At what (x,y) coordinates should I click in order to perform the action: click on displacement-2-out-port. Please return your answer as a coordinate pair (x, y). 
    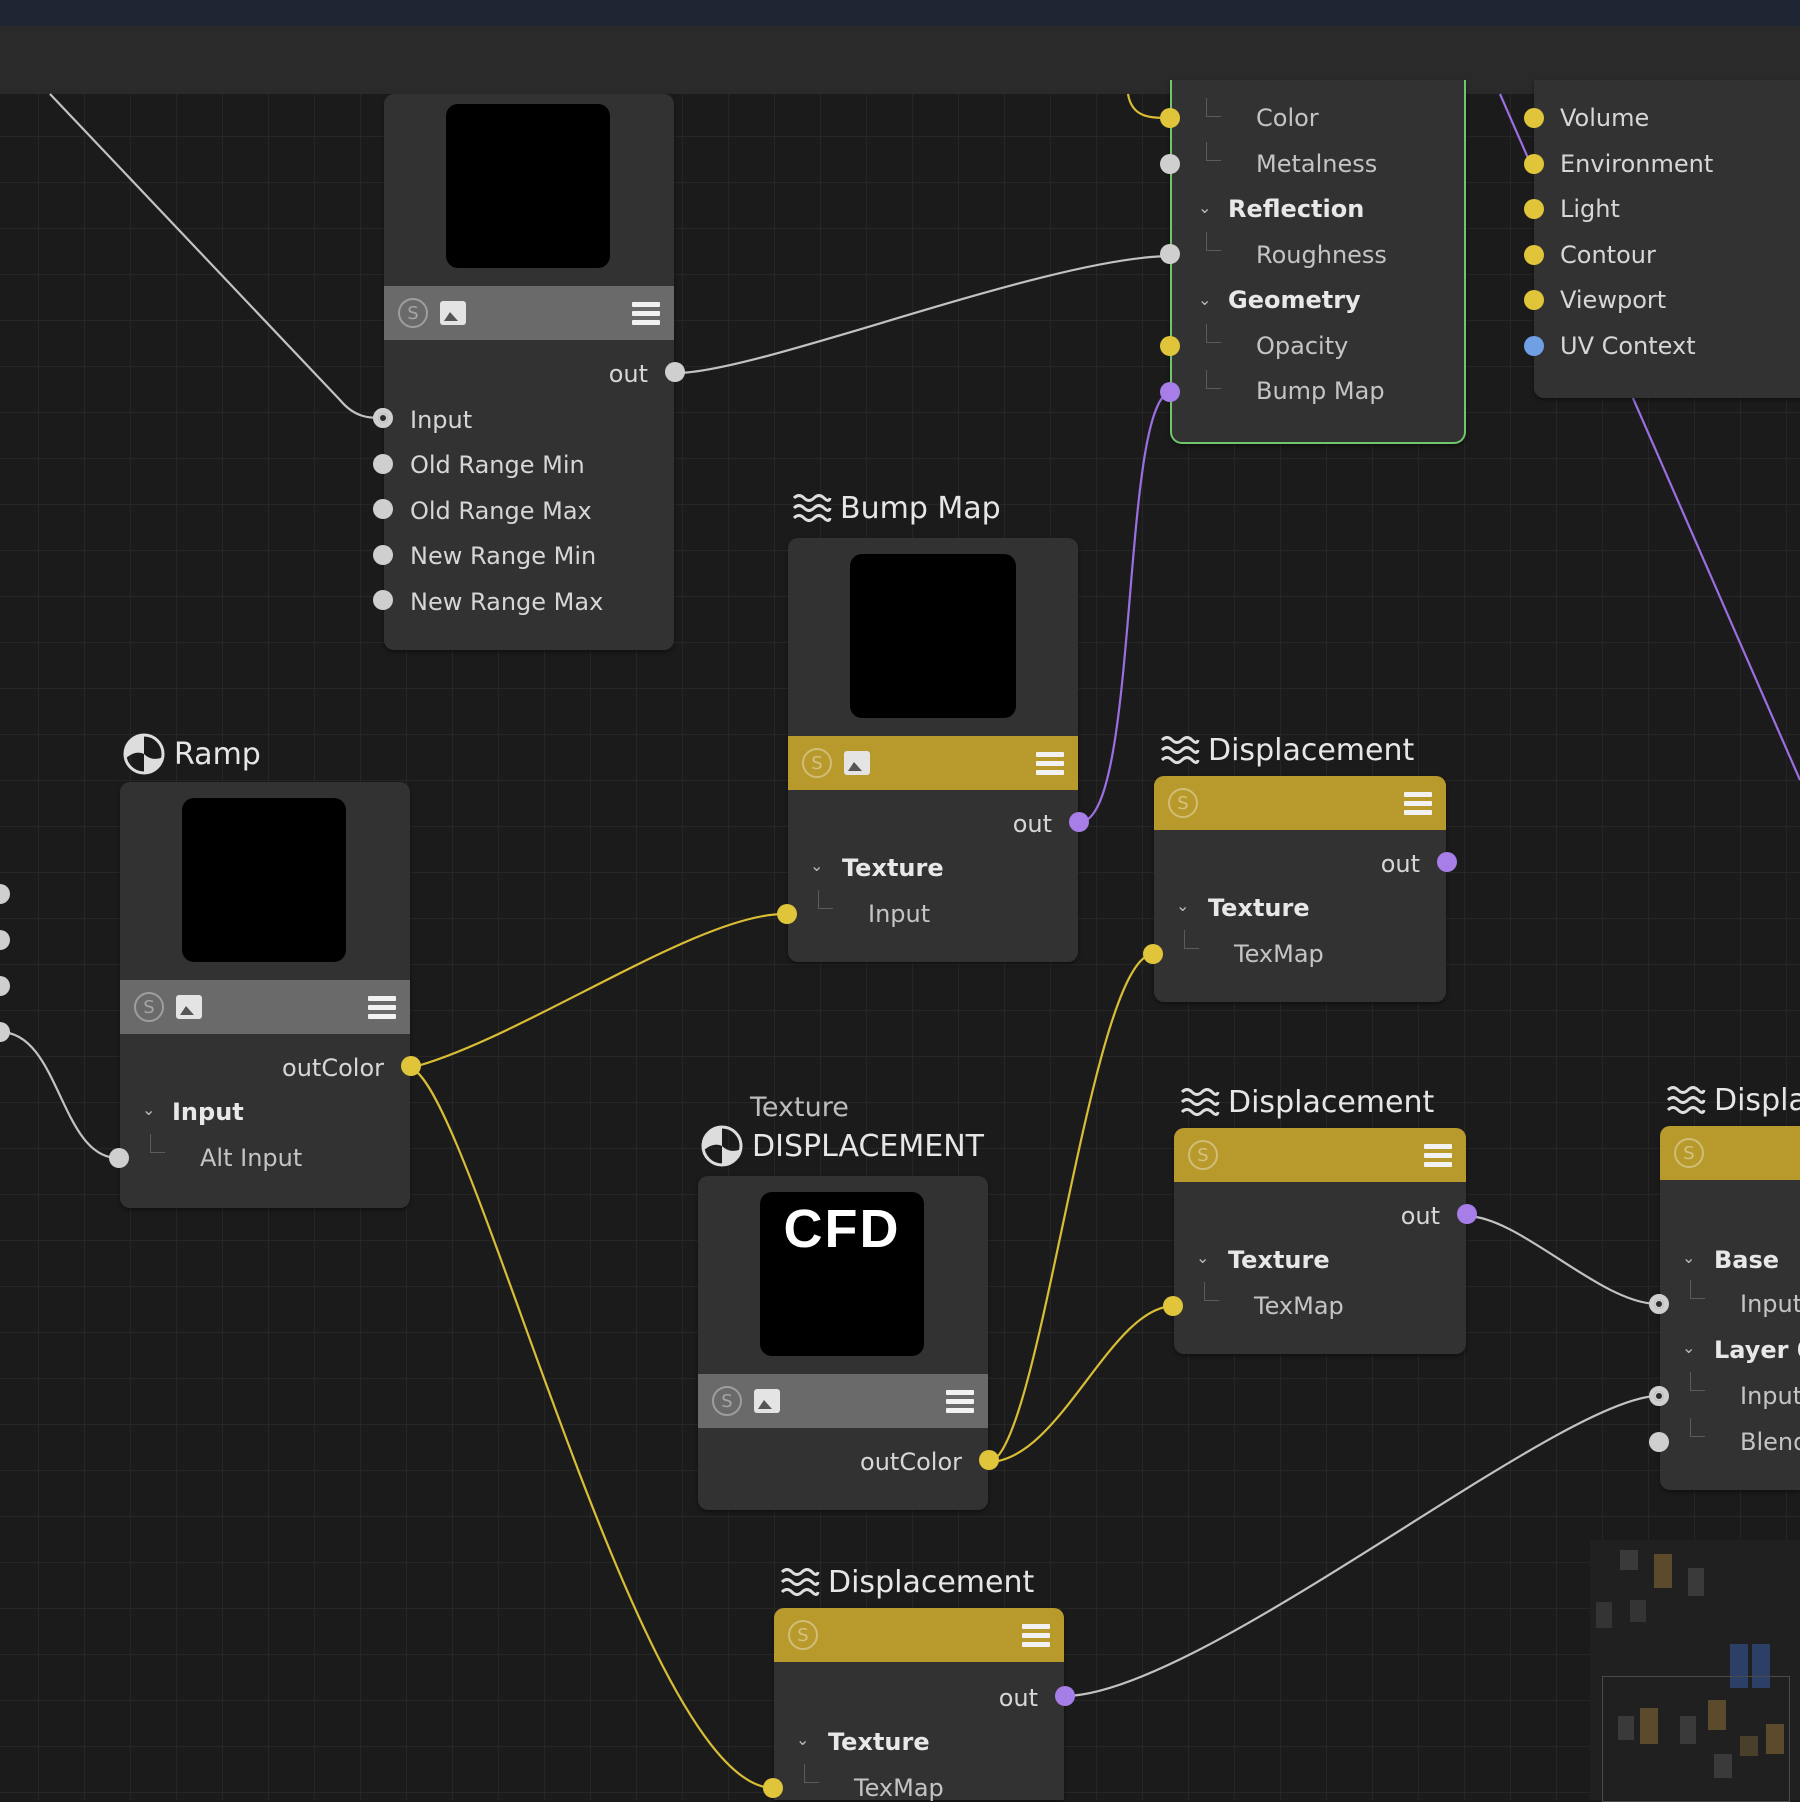
    Looking at the image, I should click on (1467, 1214).